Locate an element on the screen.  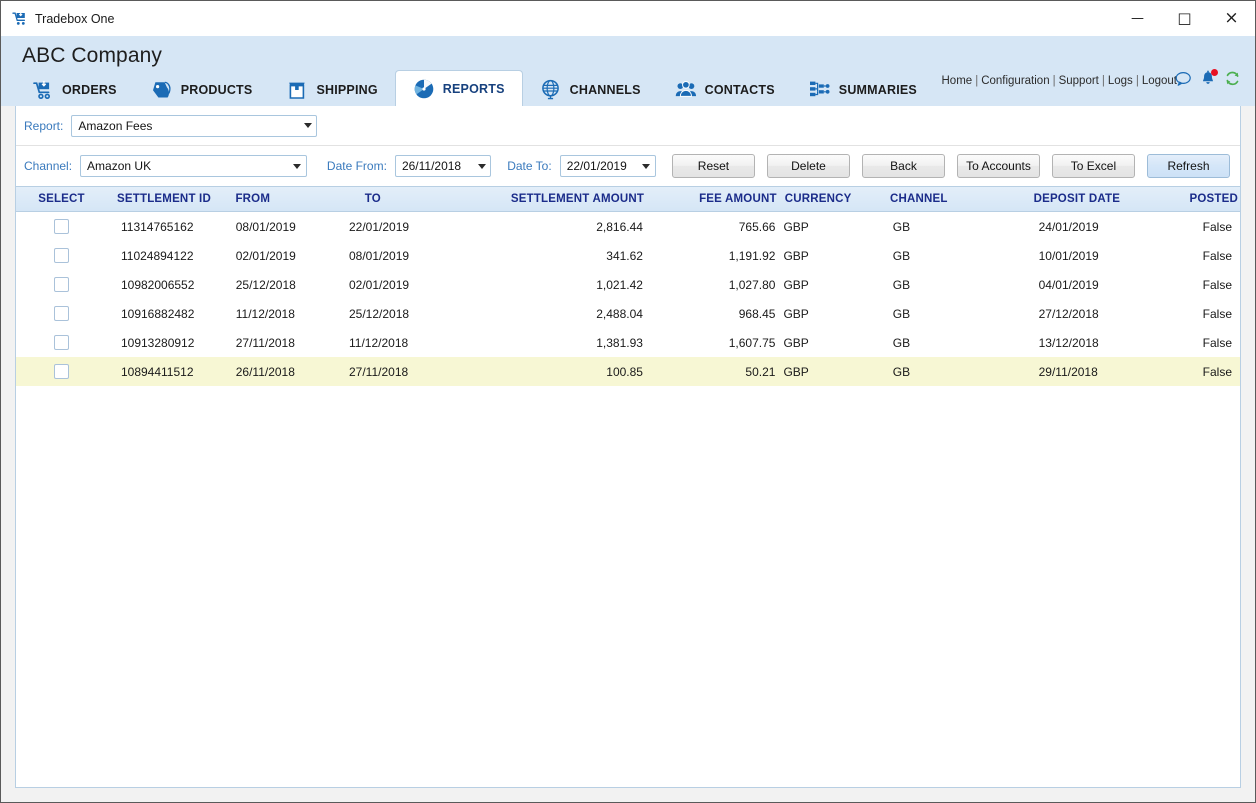
shopping-cart-icon is located at coordinates (43, 90).